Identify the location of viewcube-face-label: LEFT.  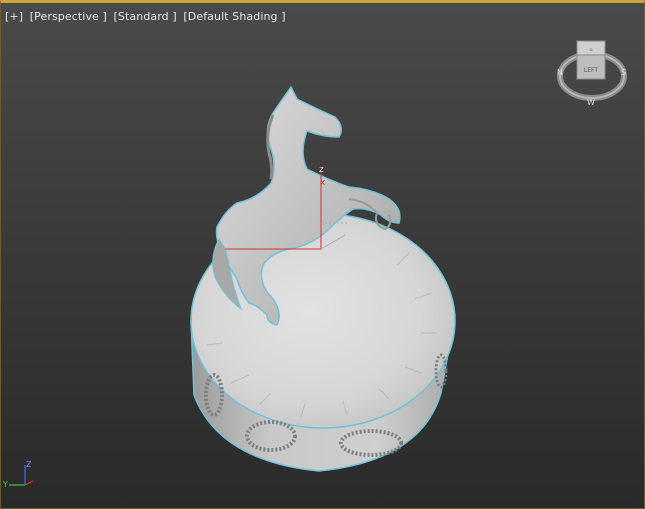
(591, 70).